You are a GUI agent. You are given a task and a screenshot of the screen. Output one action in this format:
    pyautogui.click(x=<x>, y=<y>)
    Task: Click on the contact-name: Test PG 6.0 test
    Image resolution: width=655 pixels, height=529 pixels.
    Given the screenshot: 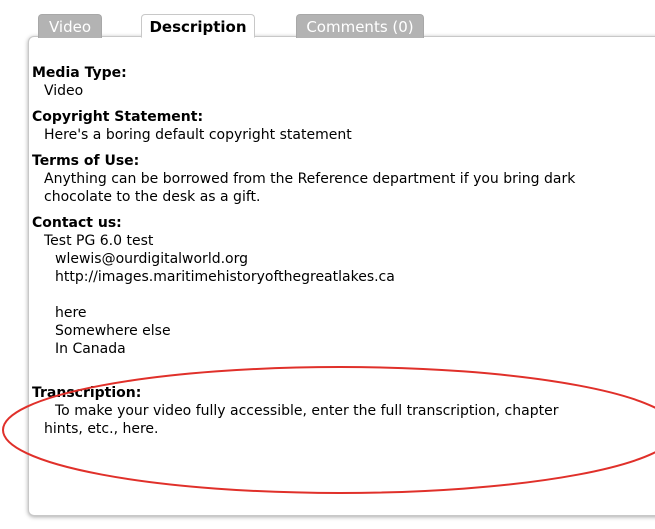 What is the action you would take?
    pyautogui.click(x=99, y=241)
    